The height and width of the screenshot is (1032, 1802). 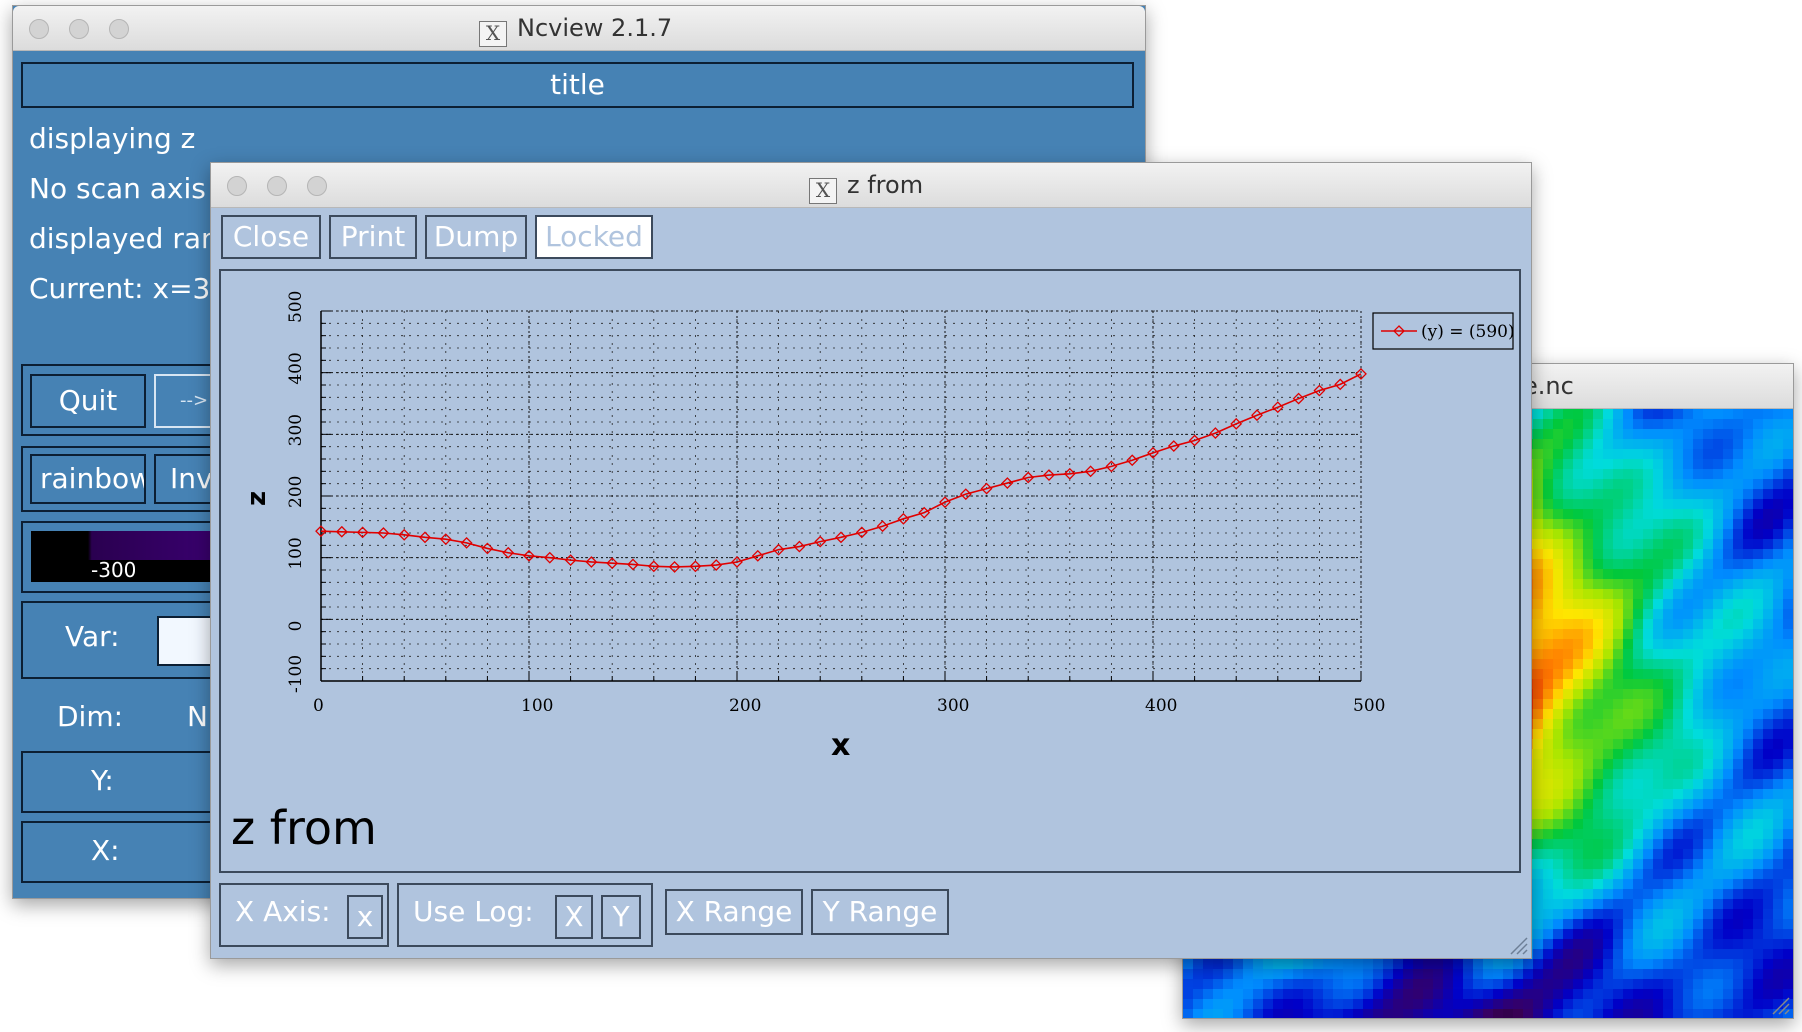 I want to click on plot-window-title: Xz from, so click(x=866, y=185).